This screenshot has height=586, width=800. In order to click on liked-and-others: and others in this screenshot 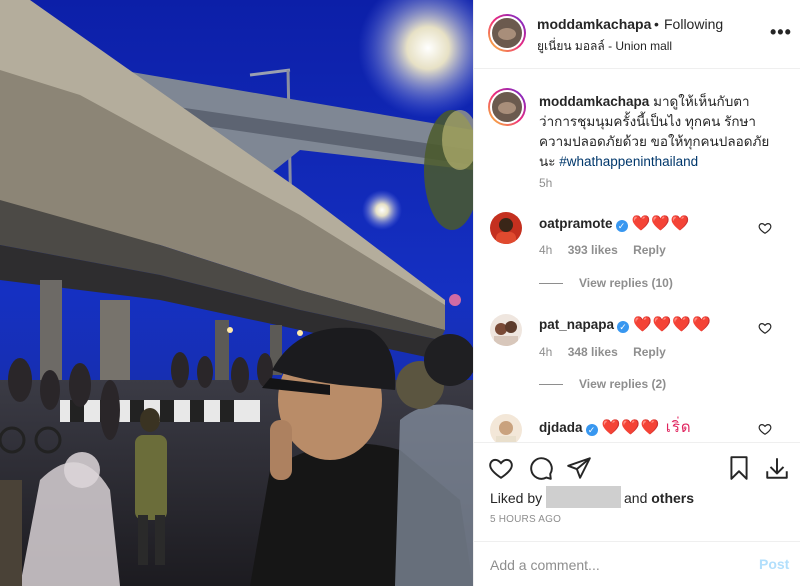, I will do `click(659, 498)`.